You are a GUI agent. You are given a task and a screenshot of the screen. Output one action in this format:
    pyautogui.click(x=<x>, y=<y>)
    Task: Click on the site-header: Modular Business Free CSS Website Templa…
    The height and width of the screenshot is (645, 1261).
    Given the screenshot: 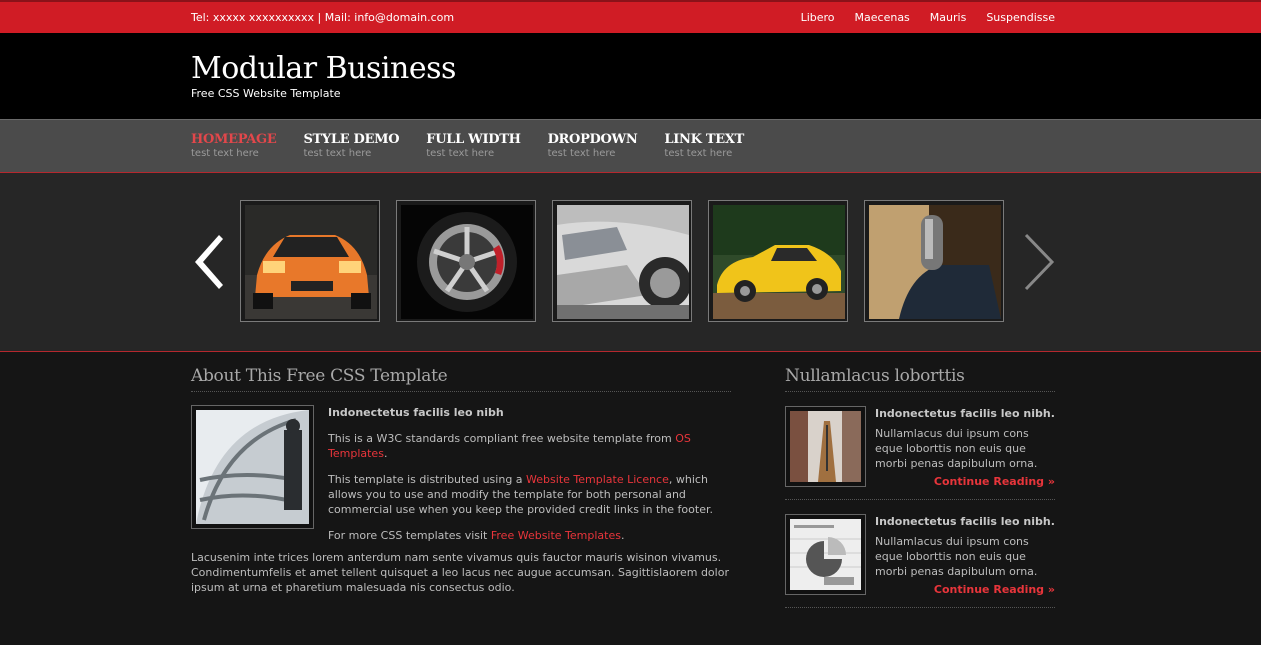 What is the action you would take?
    pyautogui.click(x=630, y=76)
    